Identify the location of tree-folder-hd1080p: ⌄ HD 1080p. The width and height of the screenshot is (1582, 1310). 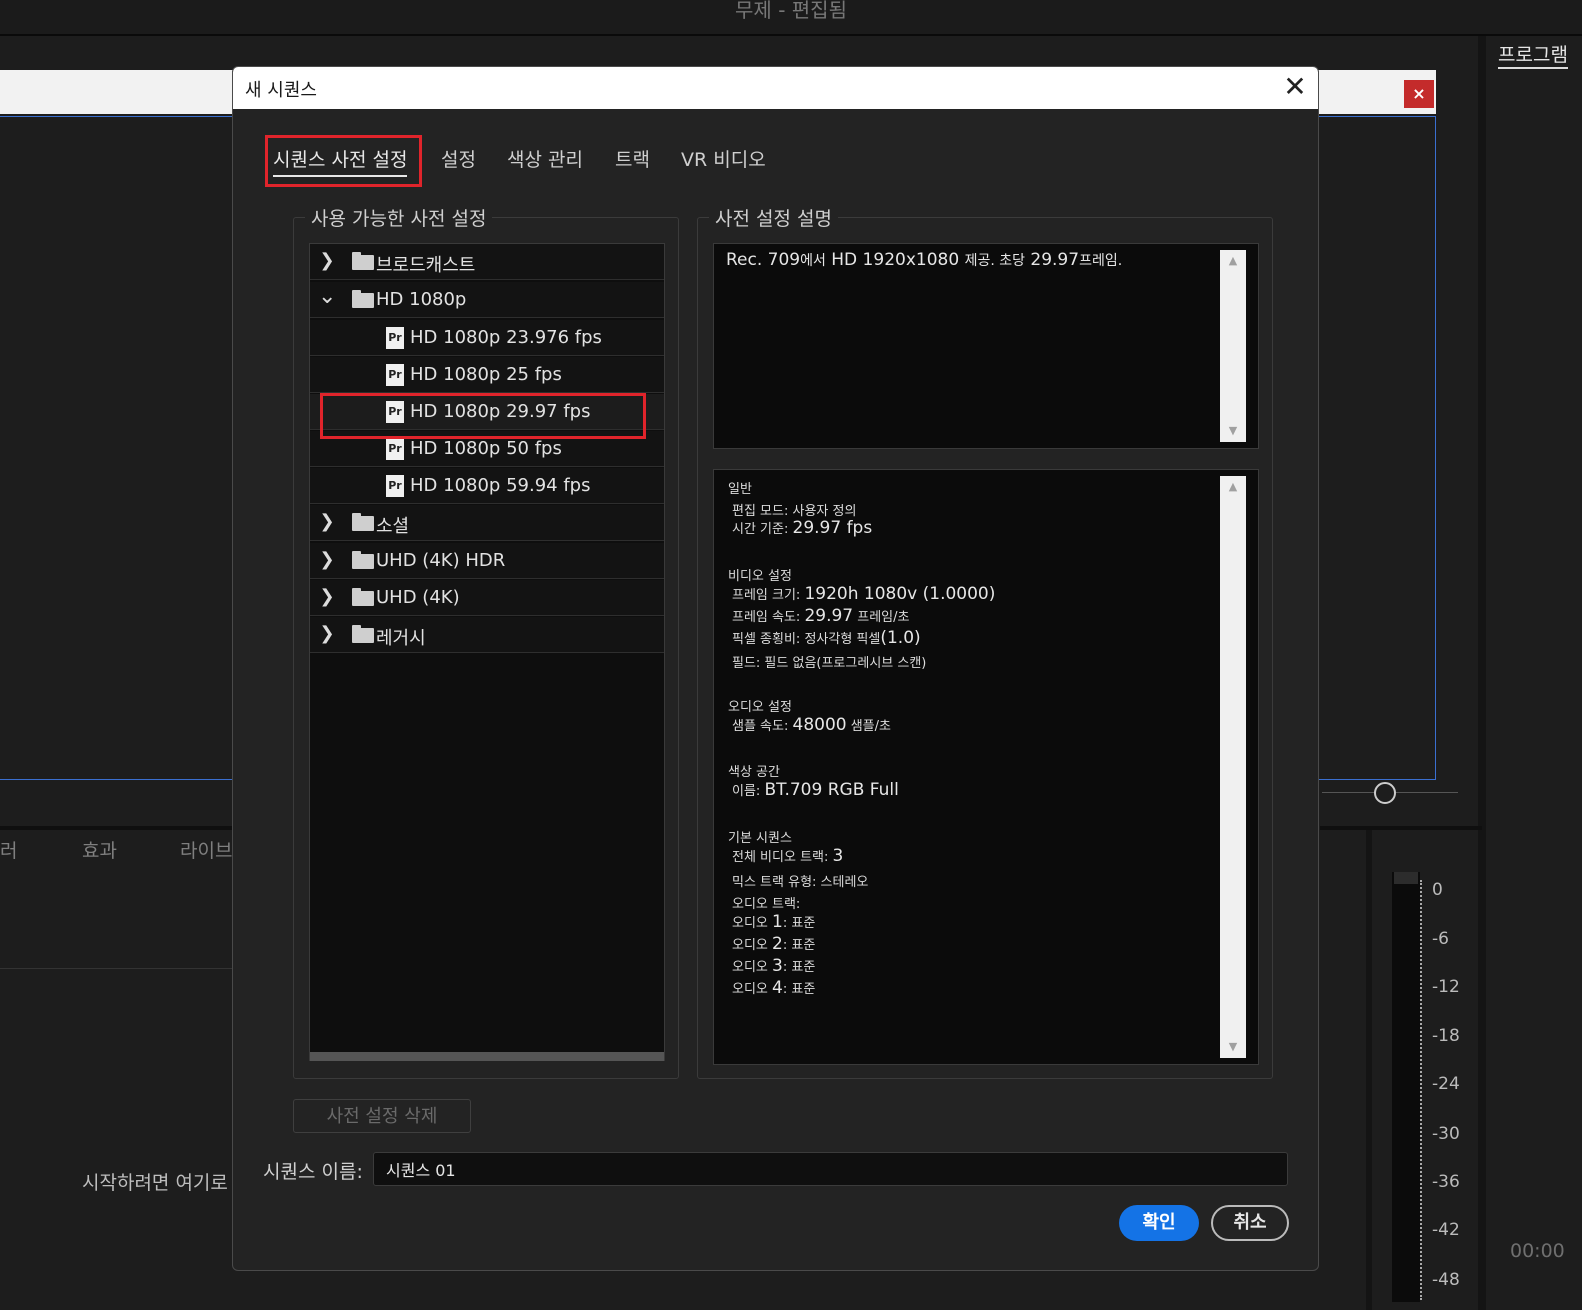
(487, 300).